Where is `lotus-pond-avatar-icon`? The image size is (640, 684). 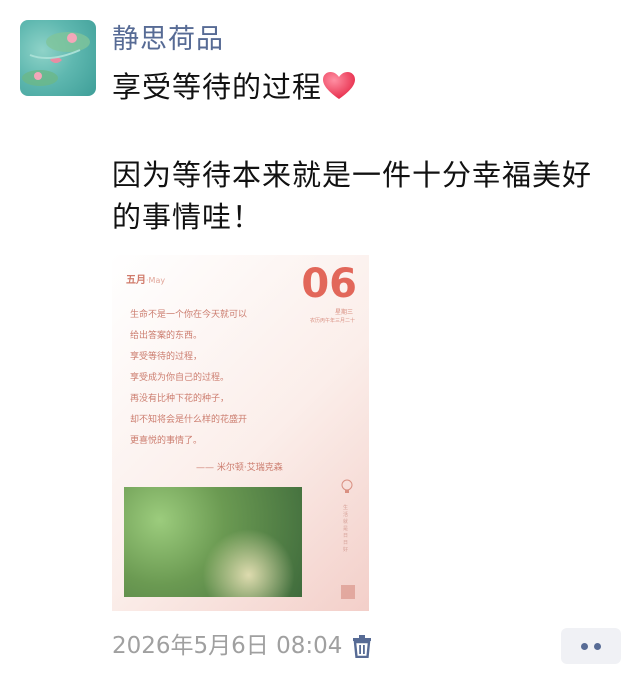 lotus-pond-avatar-icon is located at coordinates (56, 59).